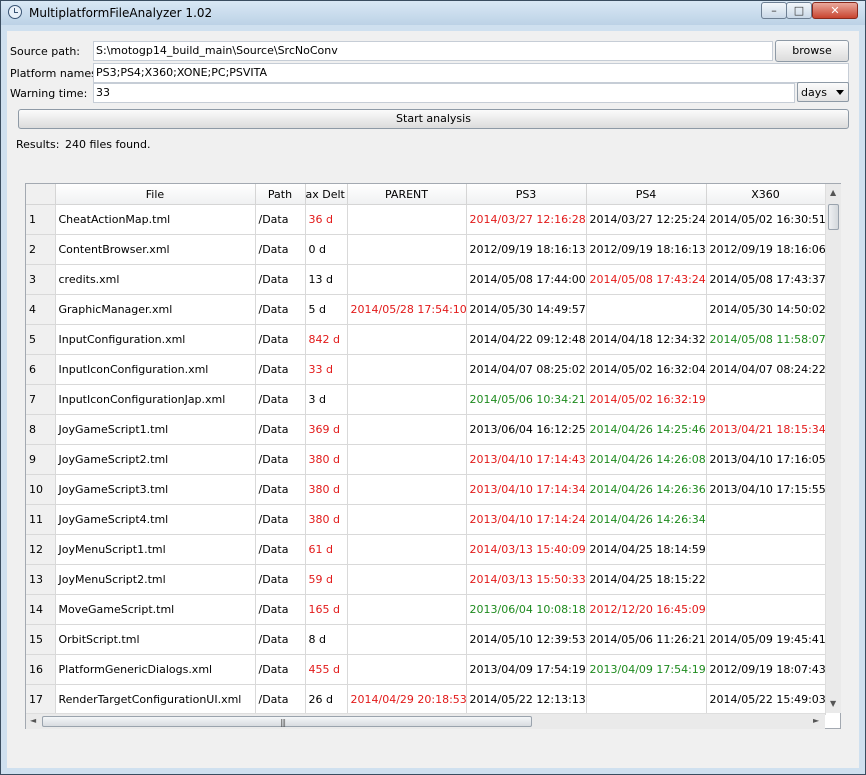  I want to click on row-number-cell: 12, so click(41, 549).